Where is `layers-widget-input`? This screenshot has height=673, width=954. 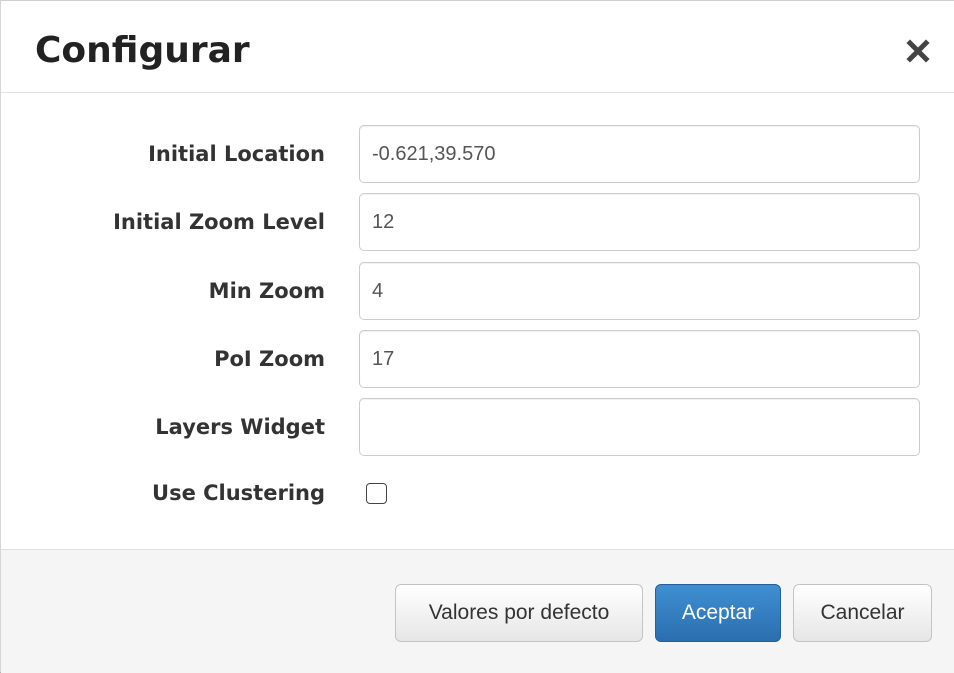
layers-widget-input is located at coordinates (639, 427).